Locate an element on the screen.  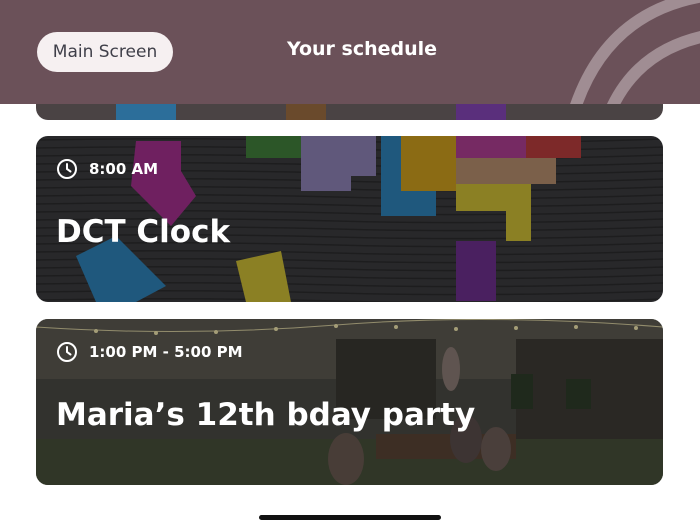
leaf-decoration-icon is located at coordinates (635, 52).